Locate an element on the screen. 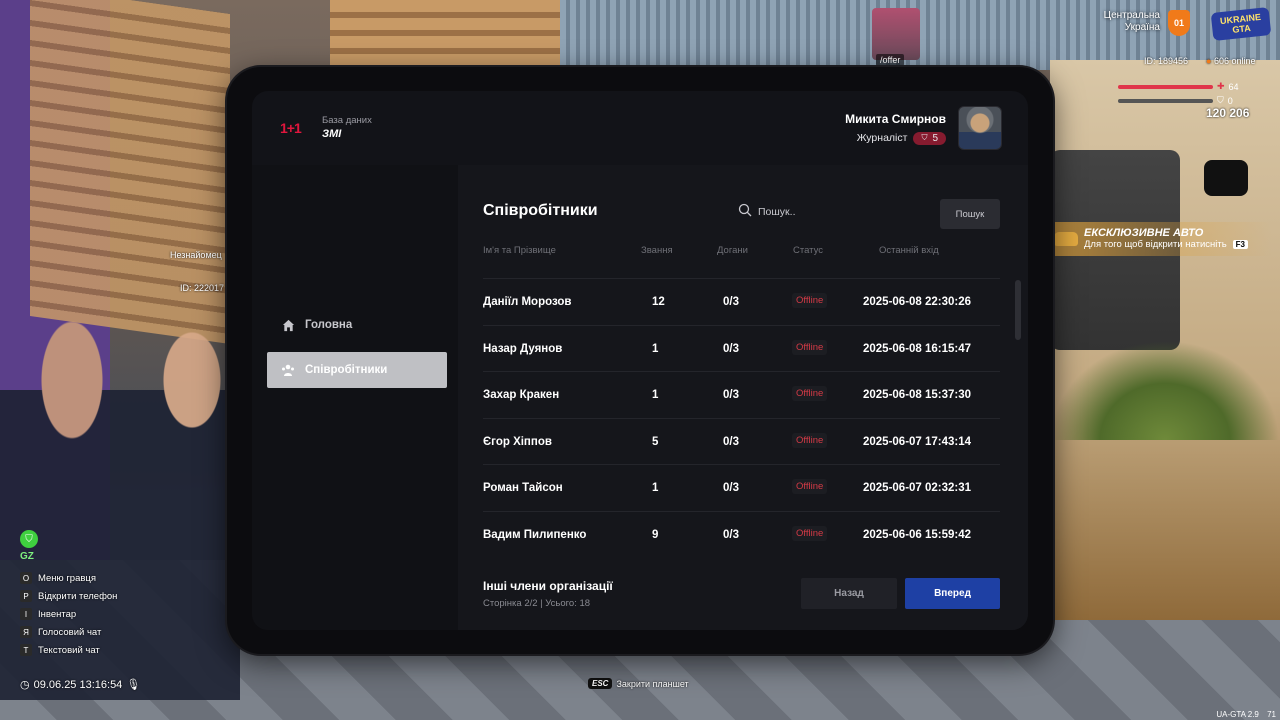 This screenshot has width=1280, height=720. cell-name: Роман Тайсон is located at coordinates (523, 488).